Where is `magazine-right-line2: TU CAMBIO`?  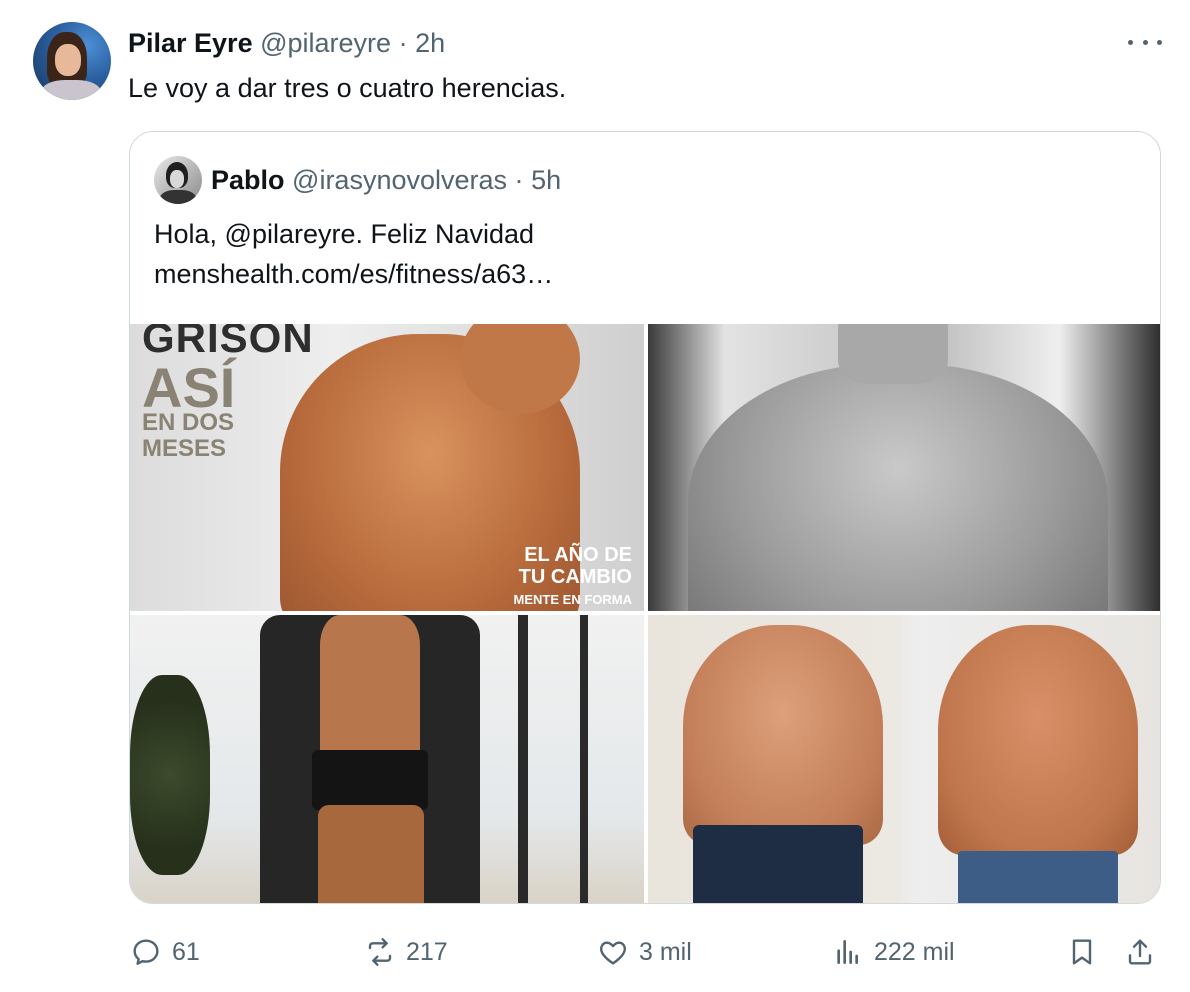
magazine-right-line2: TU CAMBIO is located at coordinates (575, 577).